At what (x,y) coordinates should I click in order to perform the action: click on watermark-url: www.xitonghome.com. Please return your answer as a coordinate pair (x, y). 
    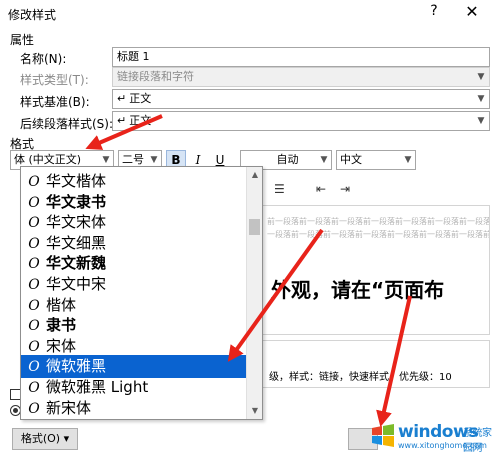
    Looking at the image, I should click on (442, 445).